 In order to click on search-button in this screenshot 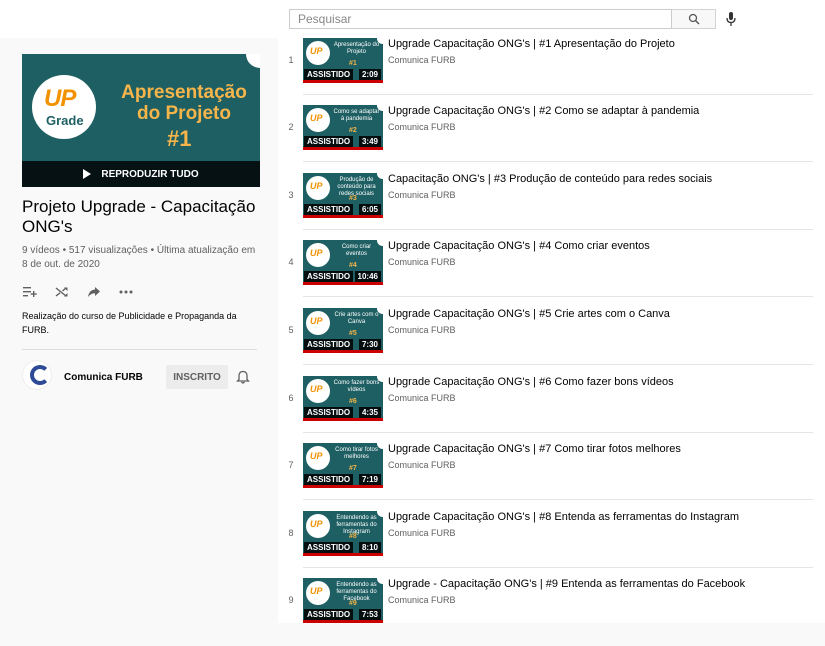, I will do `click(694, 19)`.